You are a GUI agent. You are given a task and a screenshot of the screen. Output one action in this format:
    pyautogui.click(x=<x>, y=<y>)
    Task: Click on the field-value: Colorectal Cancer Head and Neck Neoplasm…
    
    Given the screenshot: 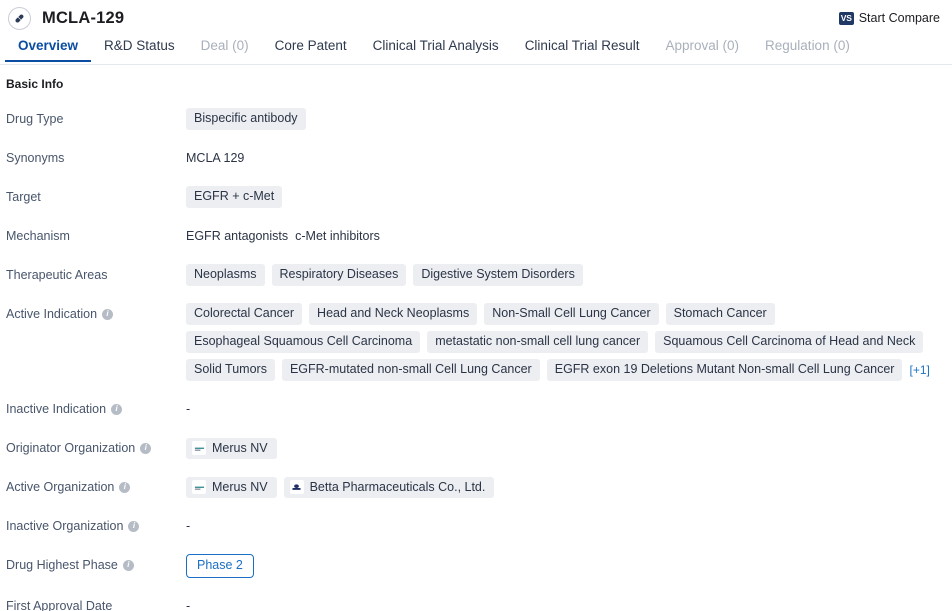 What is the action you would take?
    pyautogui.click(x=569, y=342)
    